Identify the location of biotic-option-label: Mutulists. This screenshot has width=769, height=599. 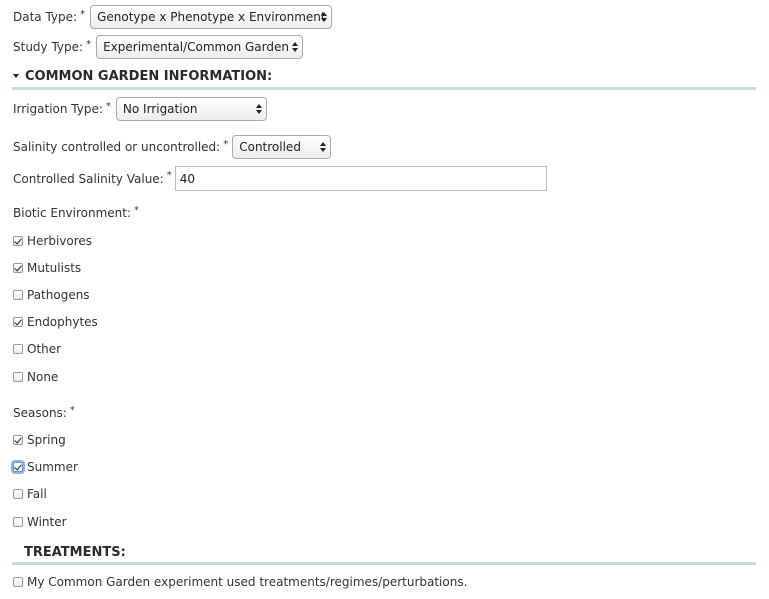
(54, 268).